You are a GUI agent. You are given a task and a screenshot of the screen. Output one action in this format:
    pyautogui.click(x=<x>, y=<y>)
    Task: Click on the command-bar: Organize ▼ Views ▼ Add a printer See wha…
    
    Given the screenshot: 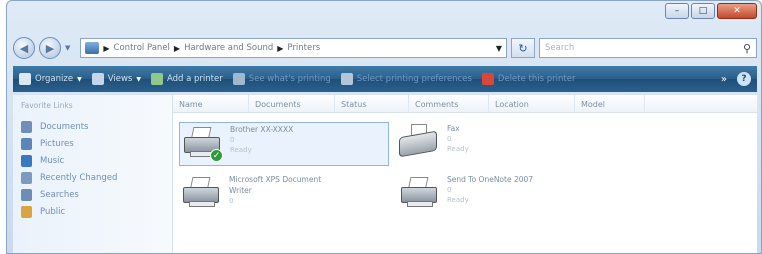 What is the action you would take?
    pyautogui.click(x=385, y=79)
    